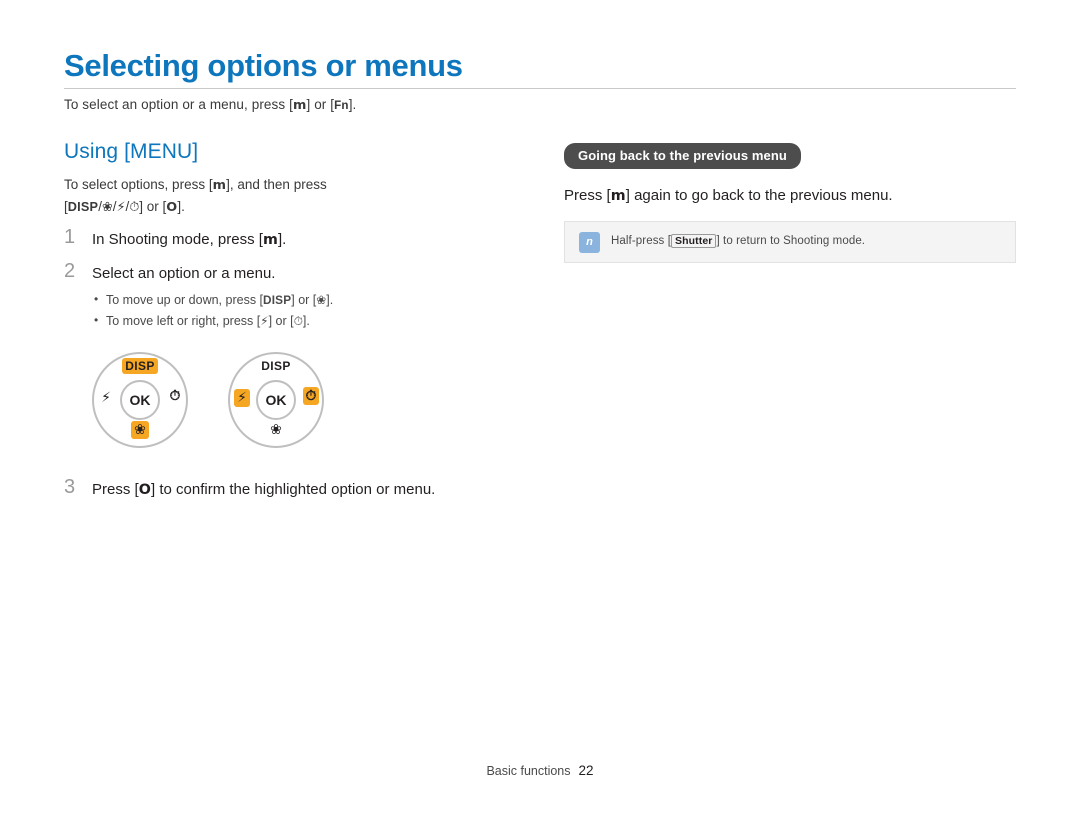  Describe the element at coordinates (589, 242) in the screenshot. I see `note-icon: n` at that location.